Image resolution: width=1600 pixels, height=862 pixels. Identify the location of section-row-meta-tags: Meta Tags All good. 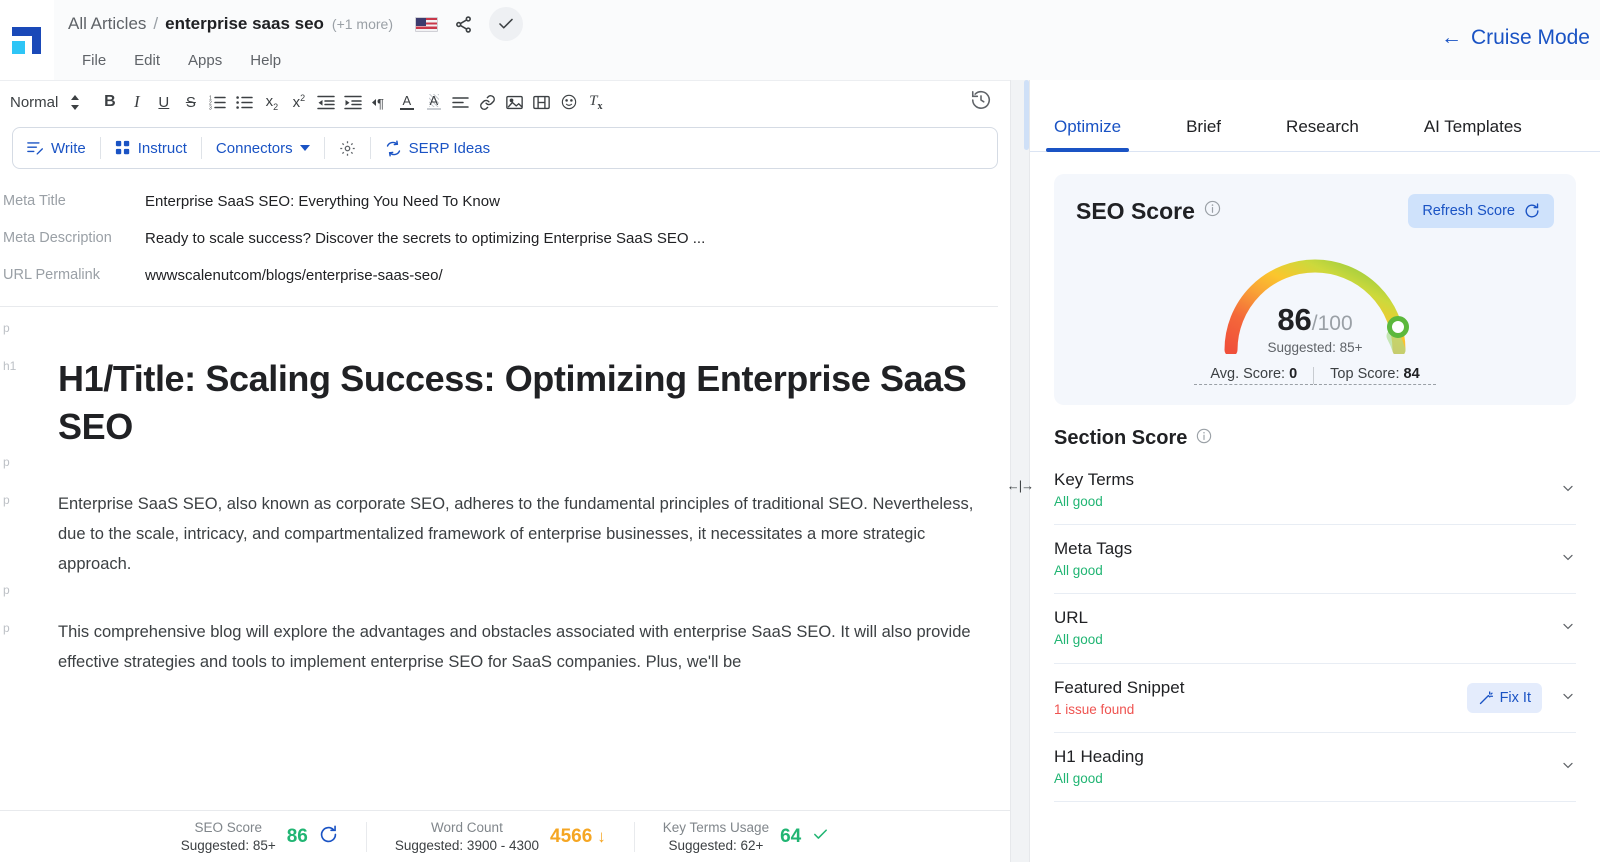
(1315, 560).